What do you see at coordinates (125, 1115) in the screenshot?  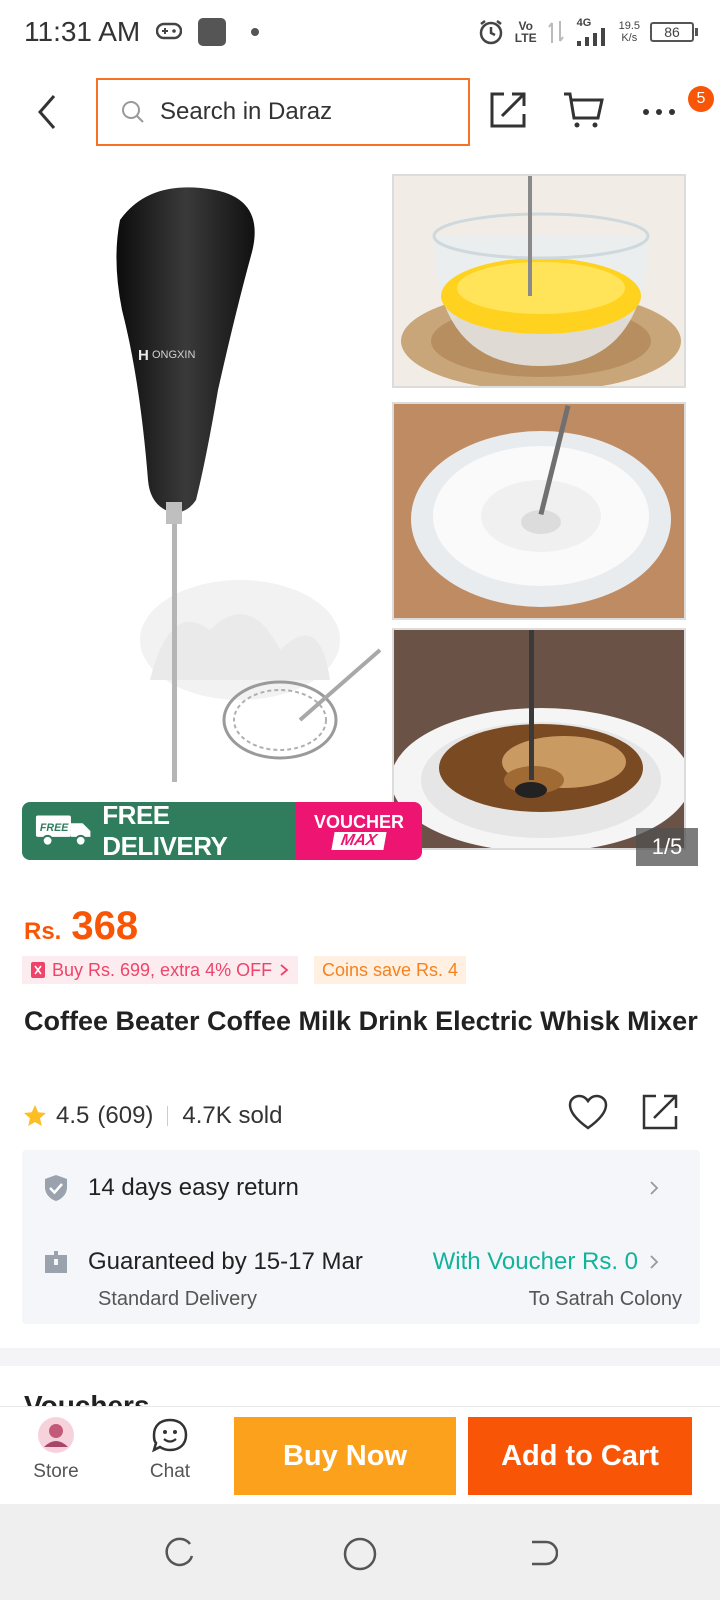 I see `rating-count: (609)` at bounding box center [125, 1115].